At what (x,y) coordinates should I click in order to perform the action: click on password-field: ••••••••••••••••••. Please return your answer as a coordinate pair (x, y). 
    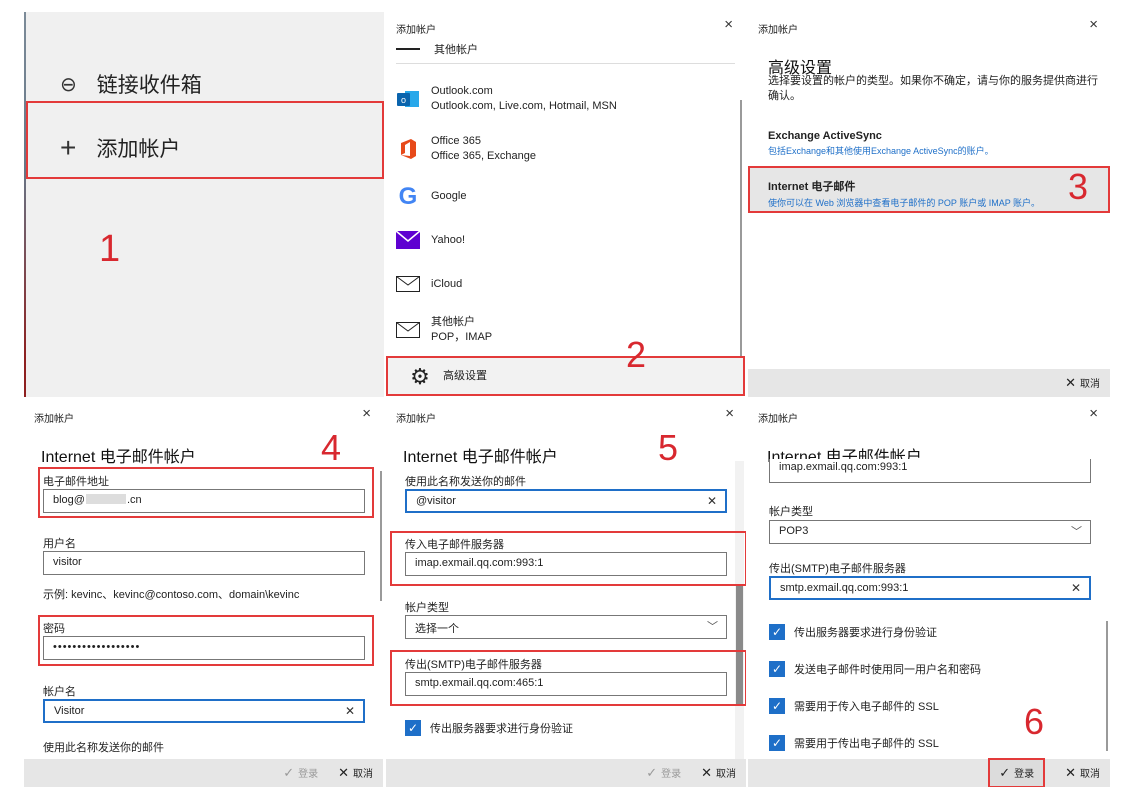
    Looking at the image, I should click on (204, 648).